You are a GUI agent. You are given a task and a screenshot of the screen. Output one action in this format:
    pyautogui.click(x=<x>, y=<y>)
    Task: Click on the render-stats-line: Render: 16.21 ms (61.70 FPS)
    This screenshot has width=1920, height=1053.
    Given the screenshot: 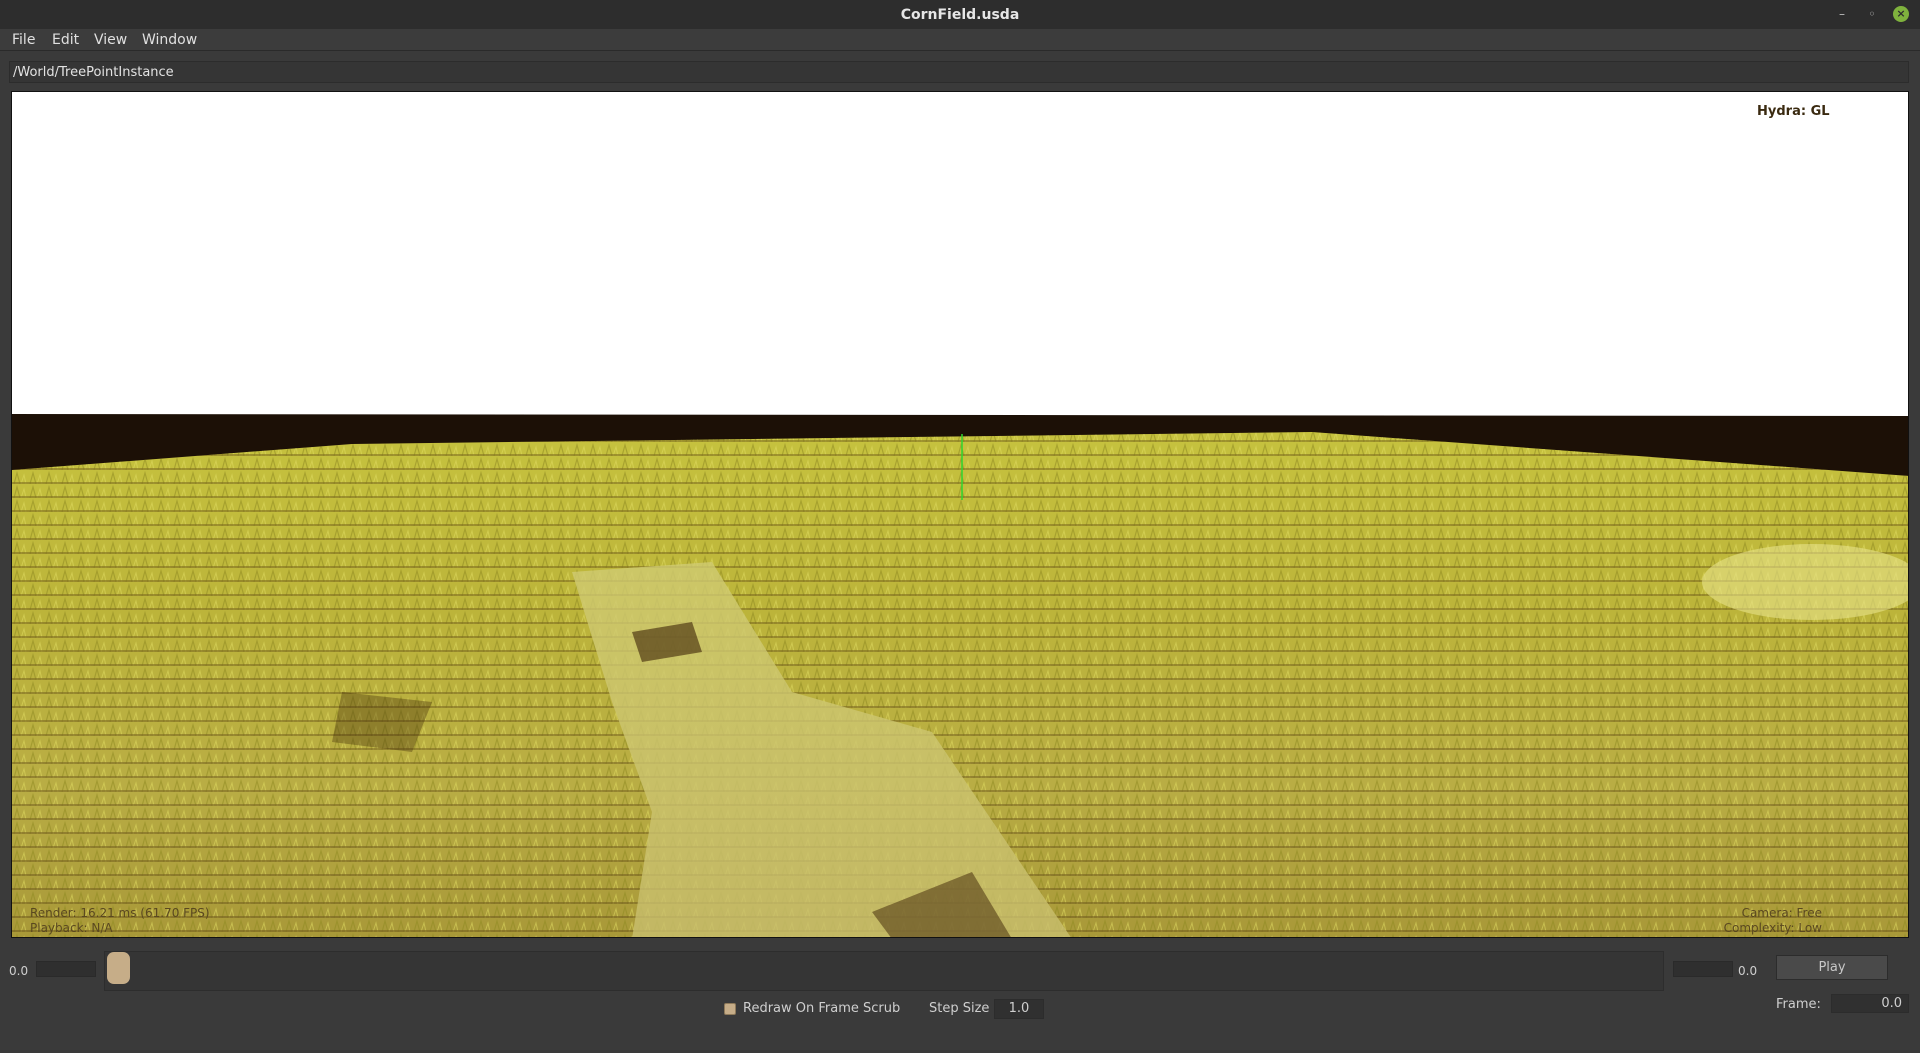 What is the action you would take?
    pyautogui.click(x=120, y=913)
    